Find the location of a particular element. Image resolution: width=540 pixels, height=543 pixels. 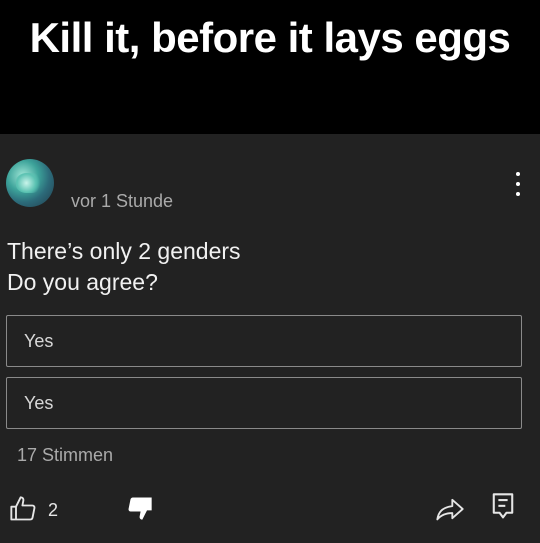

post-timestamp: vor 1 Stunde is located at coordinates (122, 201).